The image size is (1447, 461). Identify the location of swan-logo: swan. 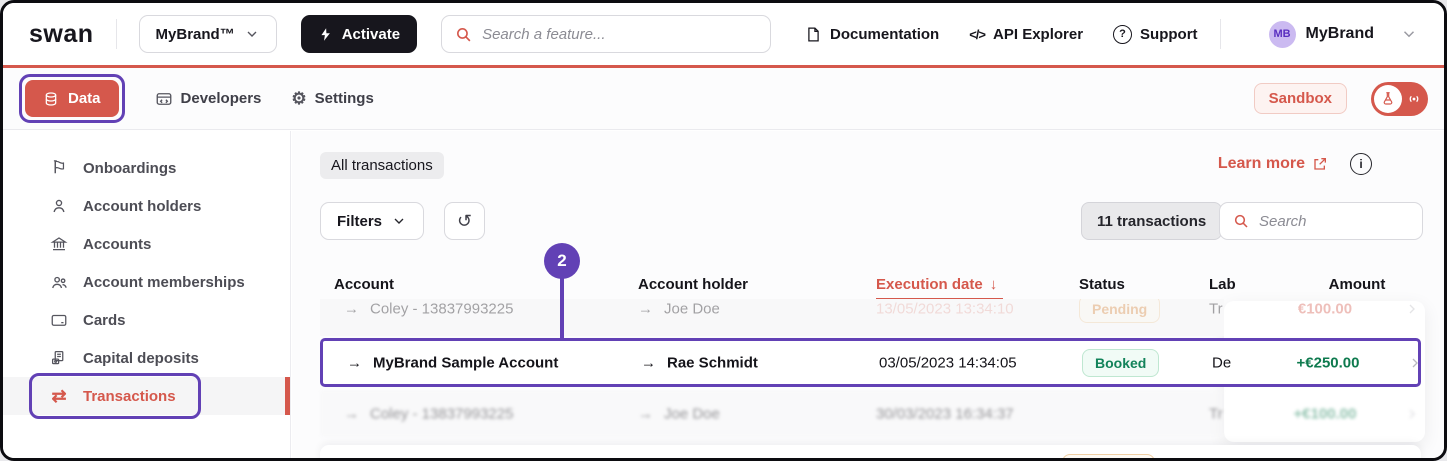
(61, 33).